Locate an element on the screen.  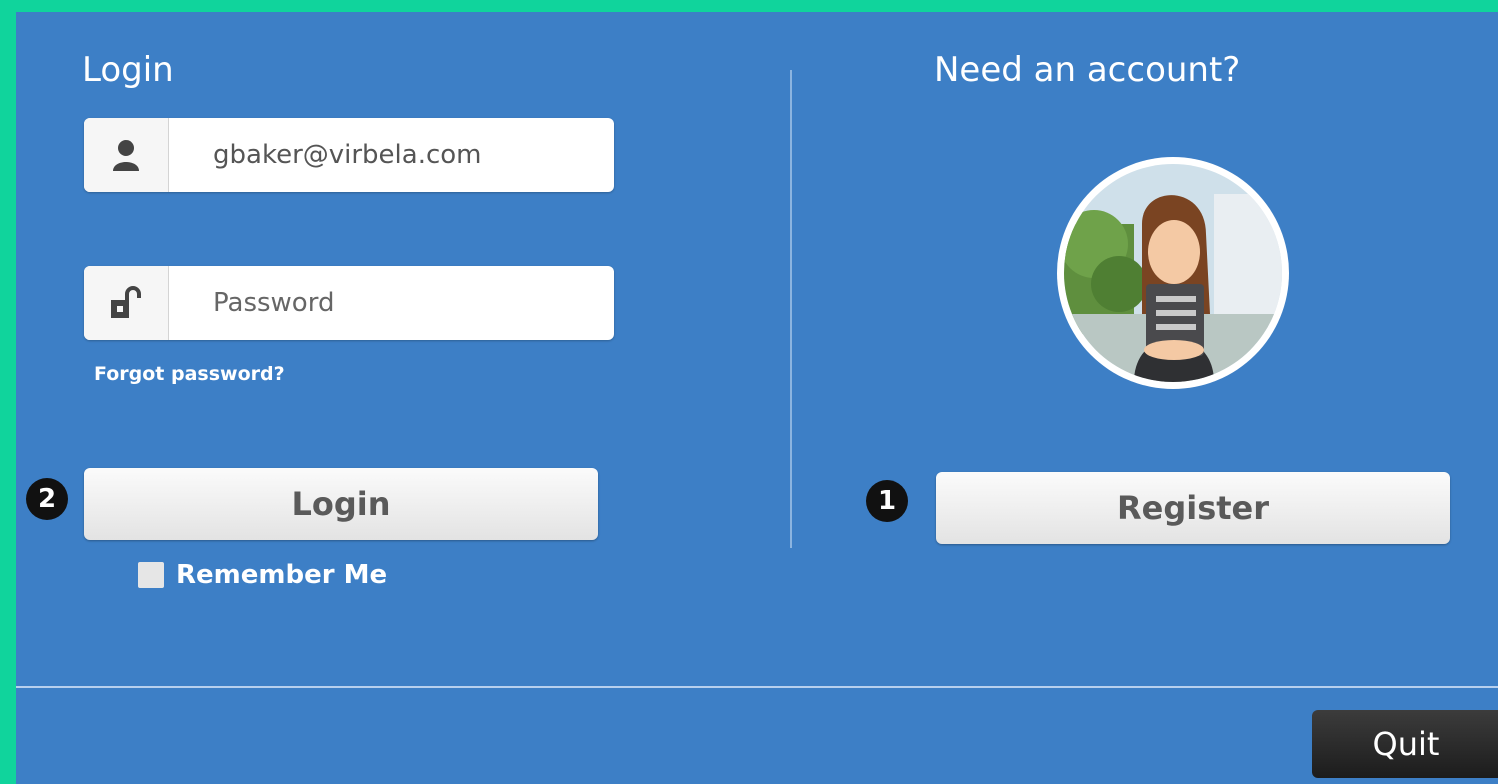
login-button: Login is located at coordinates (341, 504).